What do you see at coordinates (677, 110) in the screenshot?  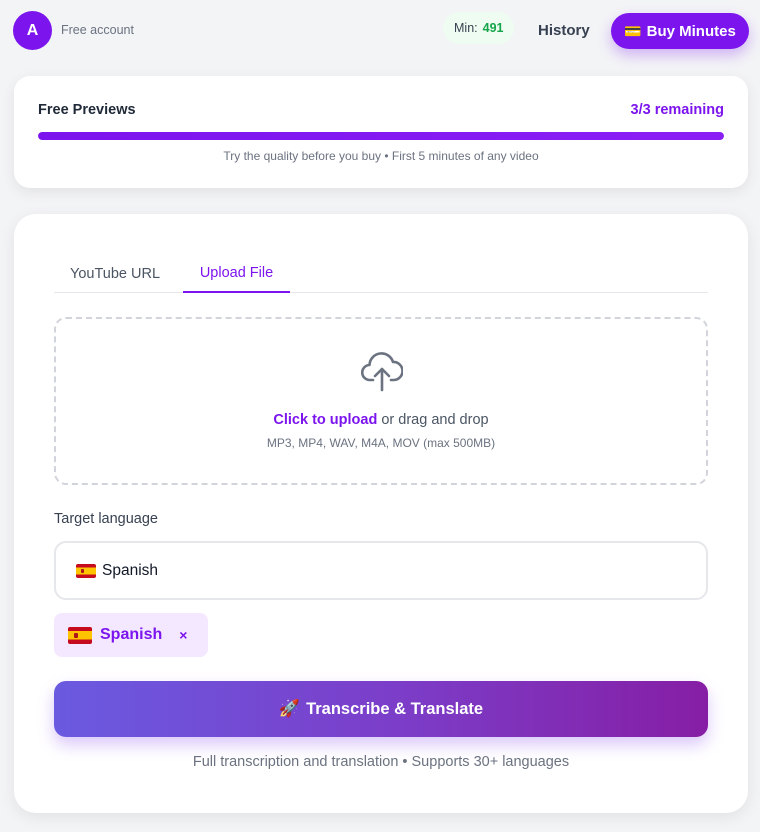 I see `previews-remaining-count: 3/3 remaining` at bounding box center [677, 110].